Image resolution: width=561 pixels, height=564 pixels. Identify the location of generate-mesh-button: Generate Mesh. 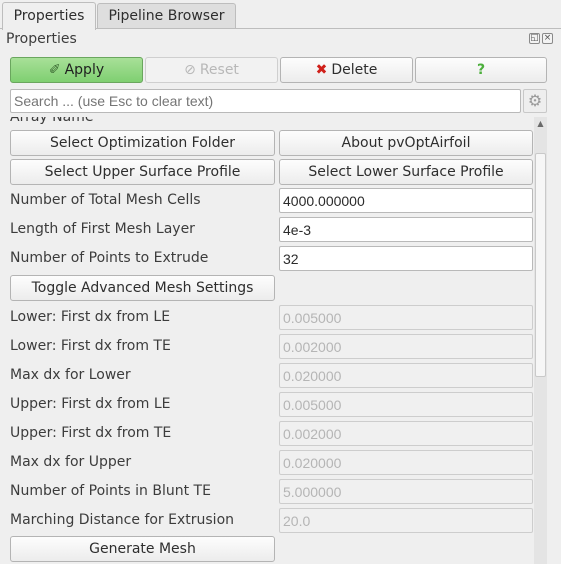
(142, 549).